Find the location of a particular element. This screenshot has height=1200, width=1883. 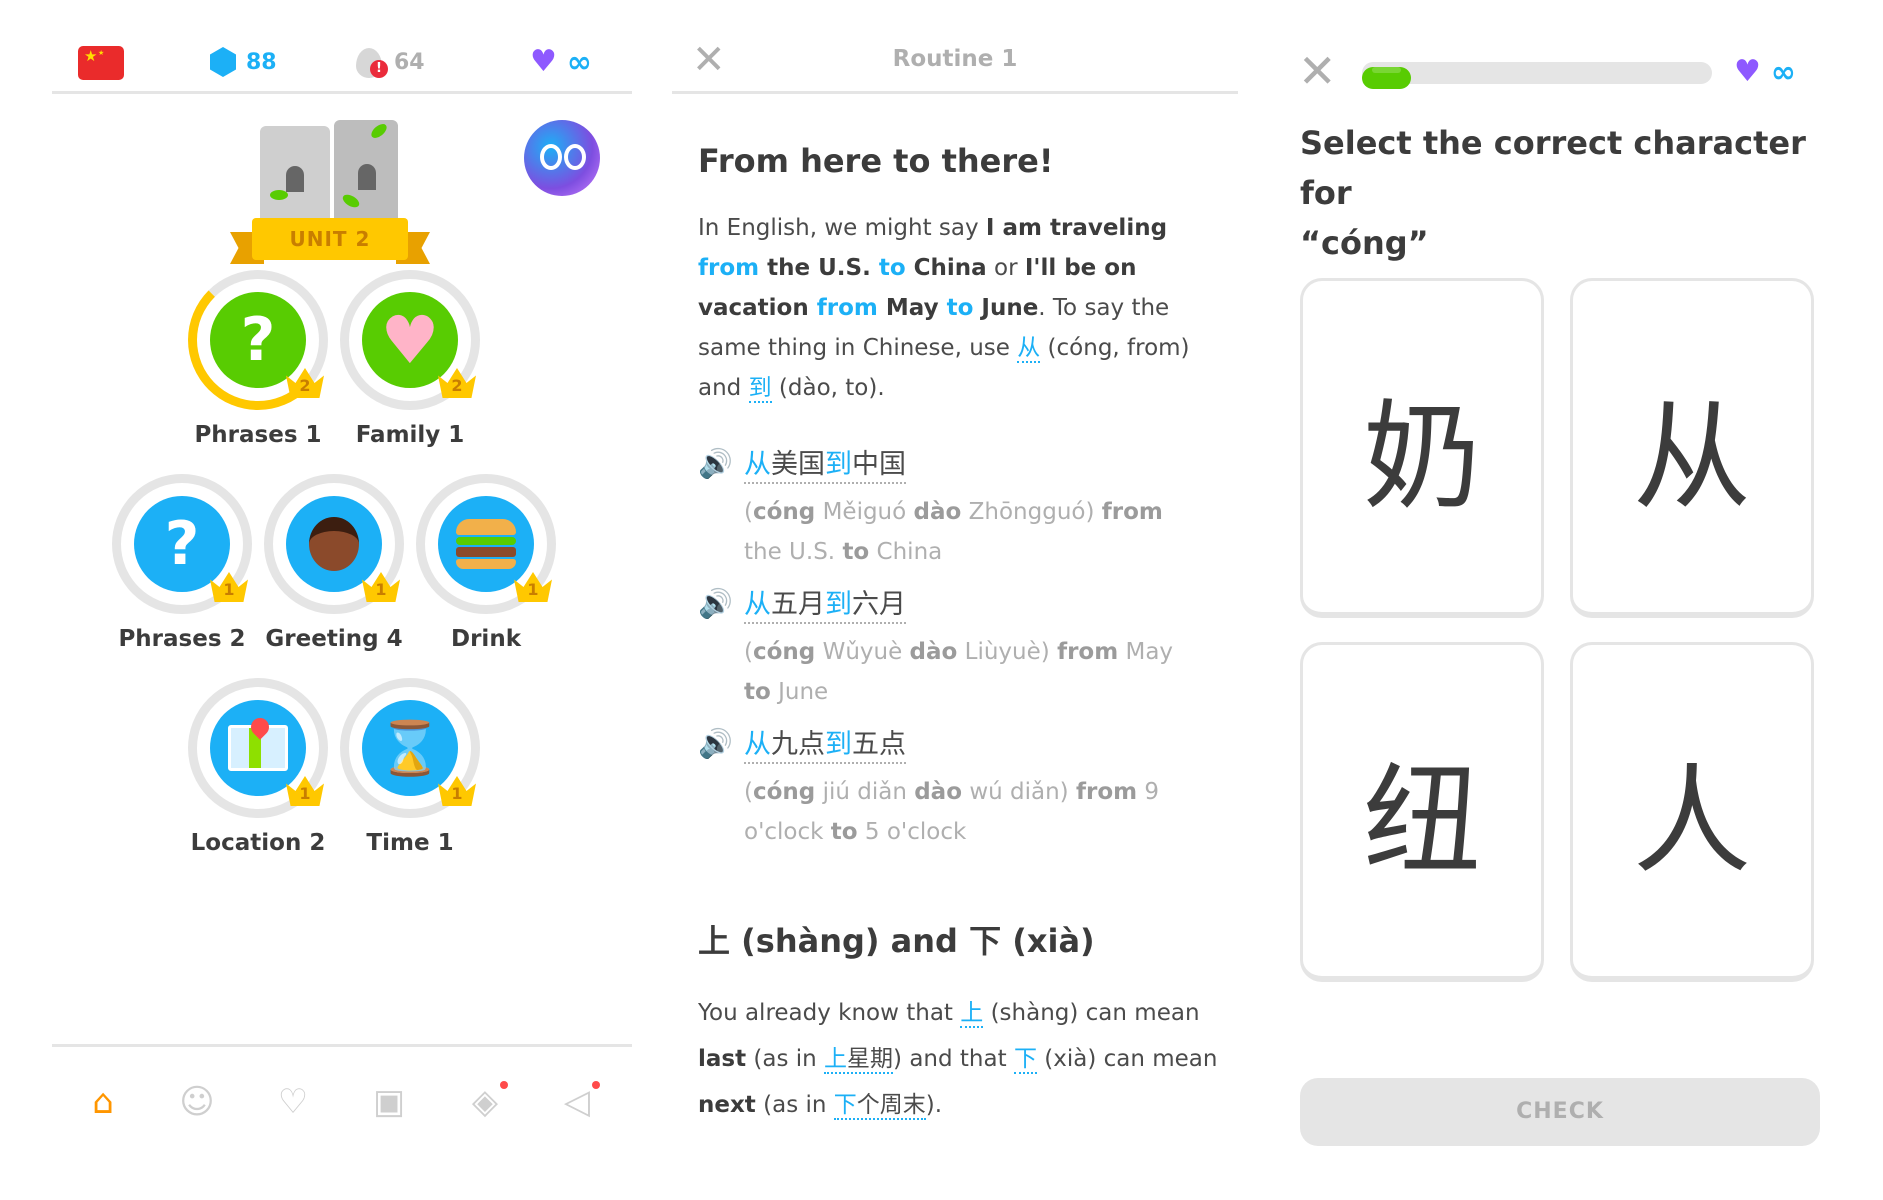

skill-phrases-2: ? 1 Phrases 2 is located at coordinates (182, 569).